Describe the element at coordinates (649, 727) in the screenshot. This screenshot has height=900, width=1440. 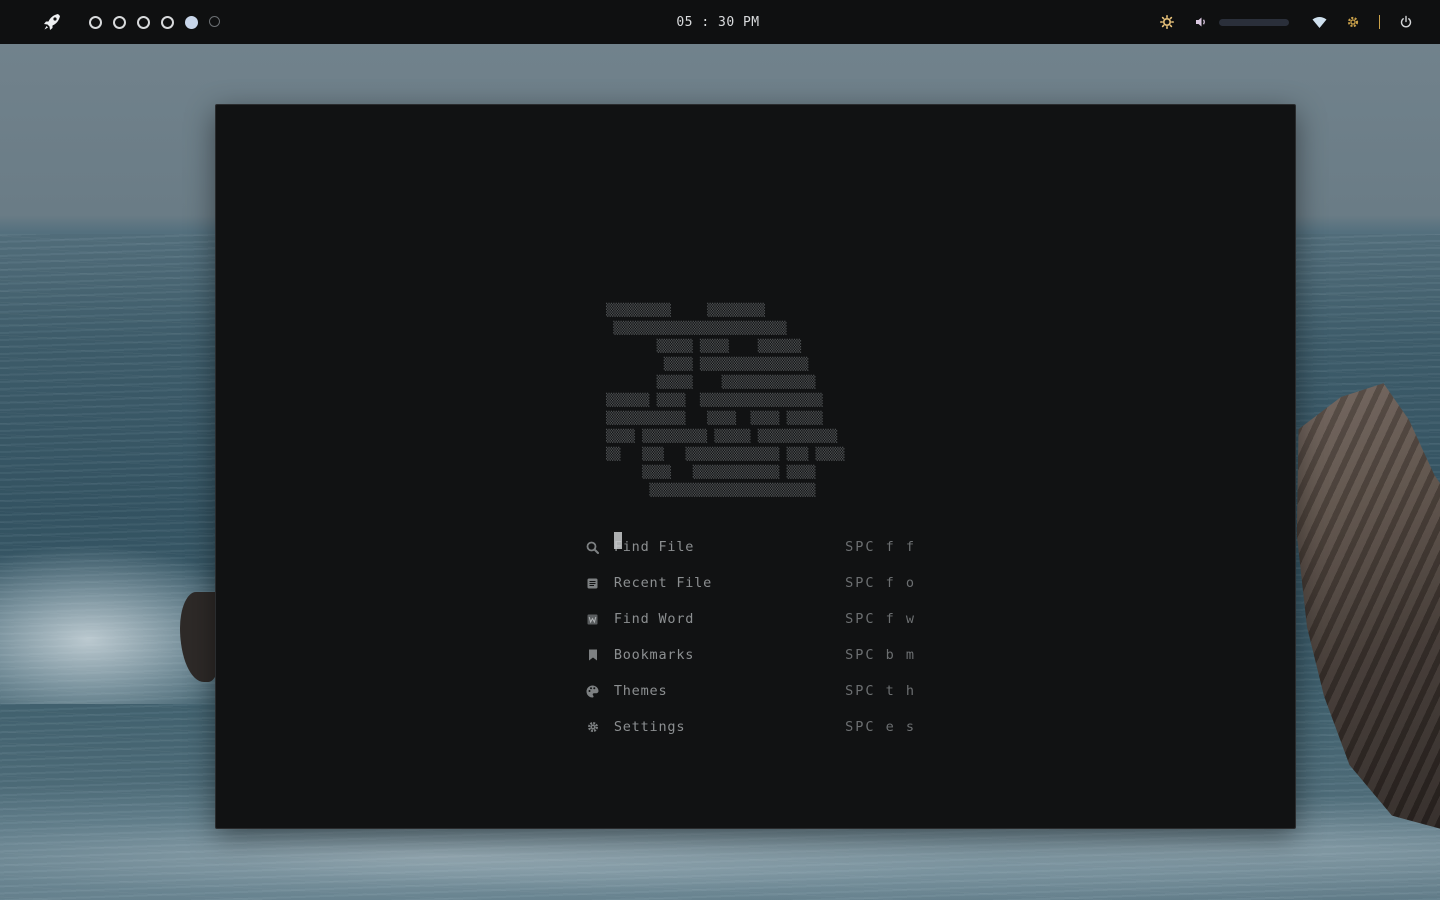
I see `menu-item-label: Settings` at that location.